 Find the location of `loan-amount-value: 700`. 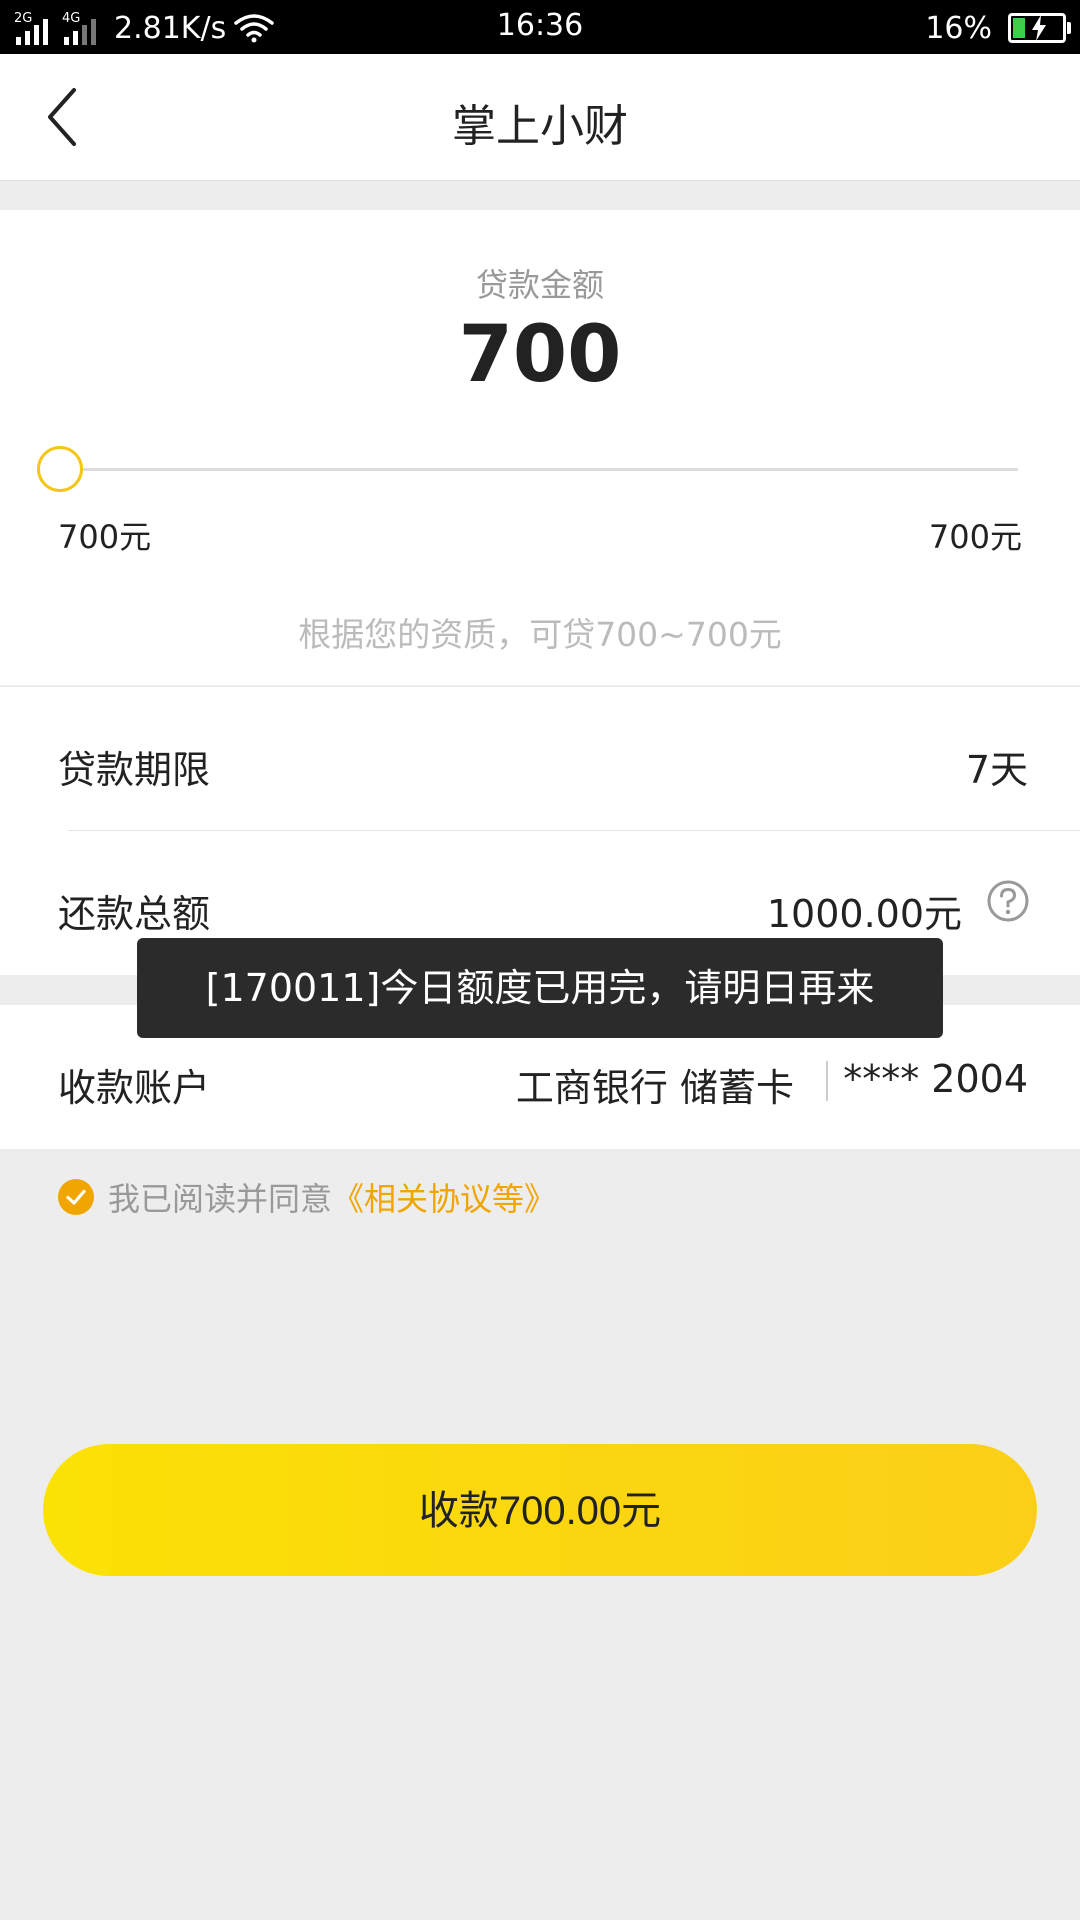

loan-amount-value: 700 is located at coordinates (540, 355).